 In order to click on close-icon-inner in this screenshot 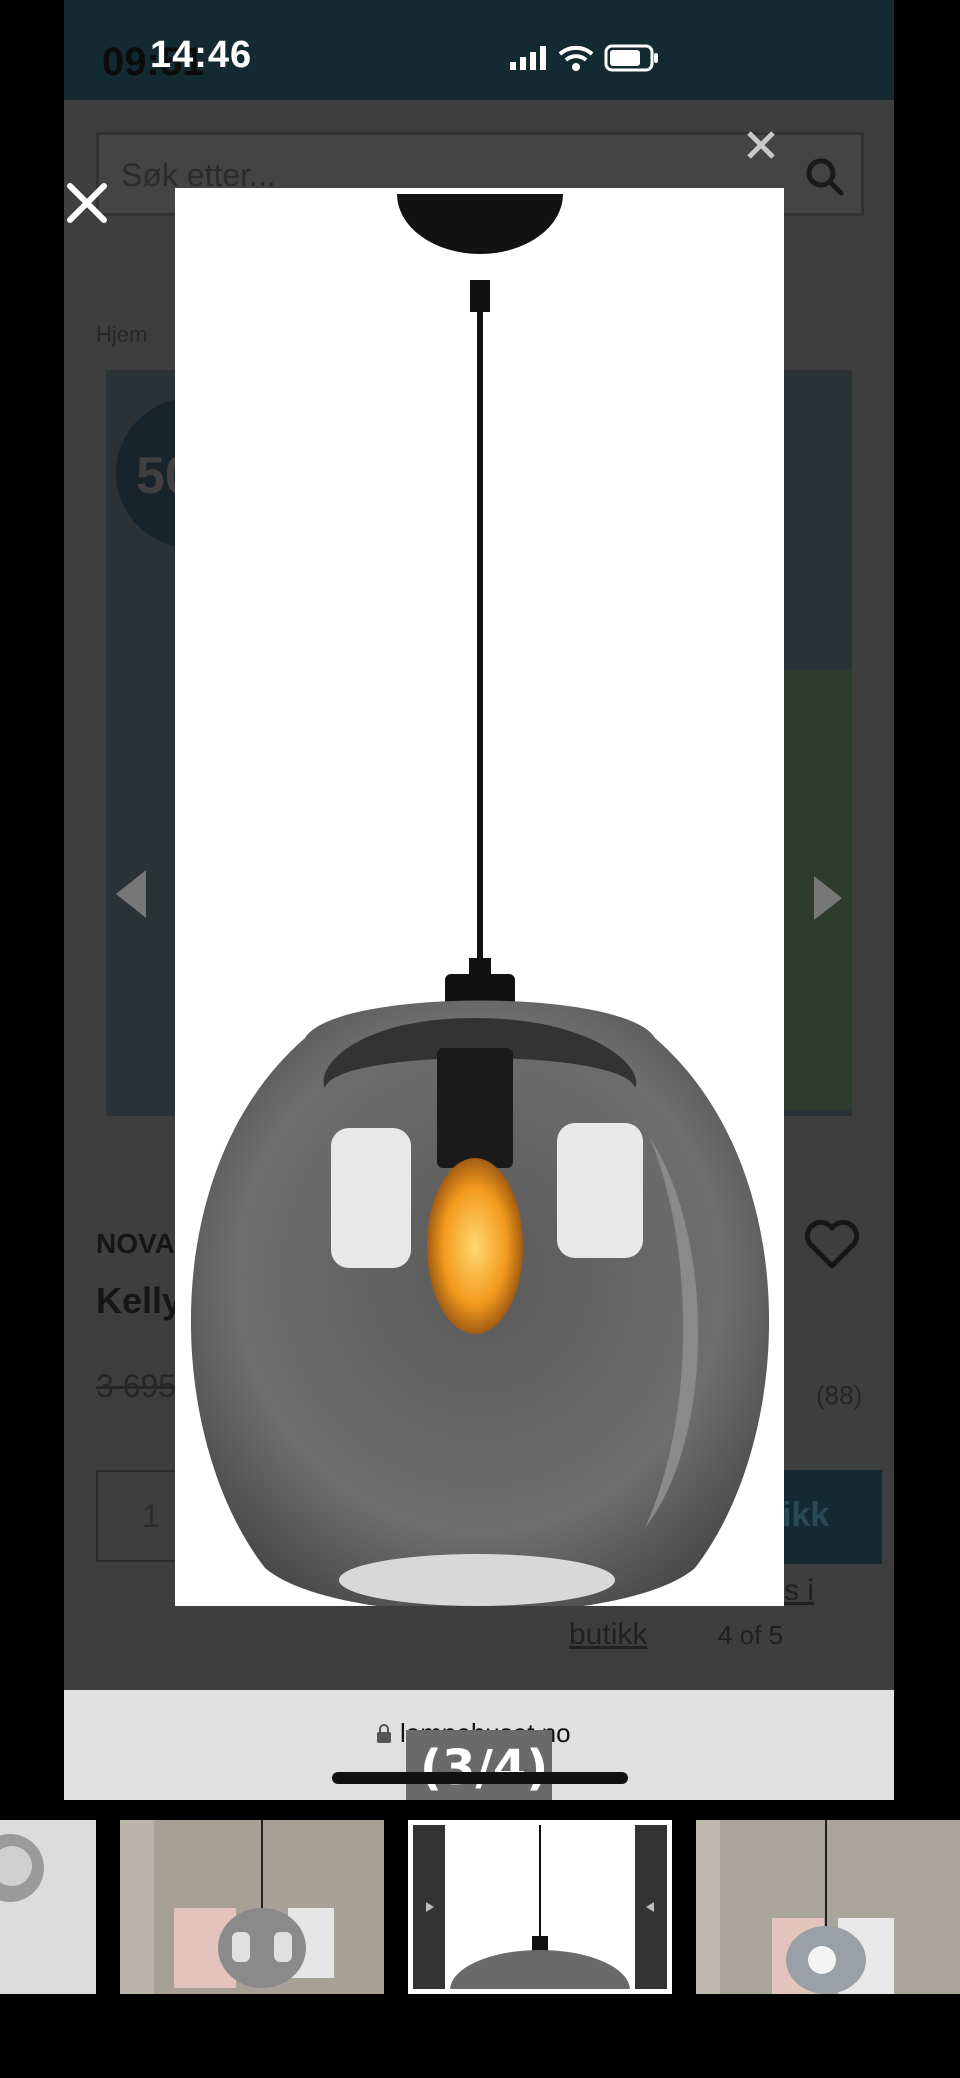, I will do `click(761, 145)`.